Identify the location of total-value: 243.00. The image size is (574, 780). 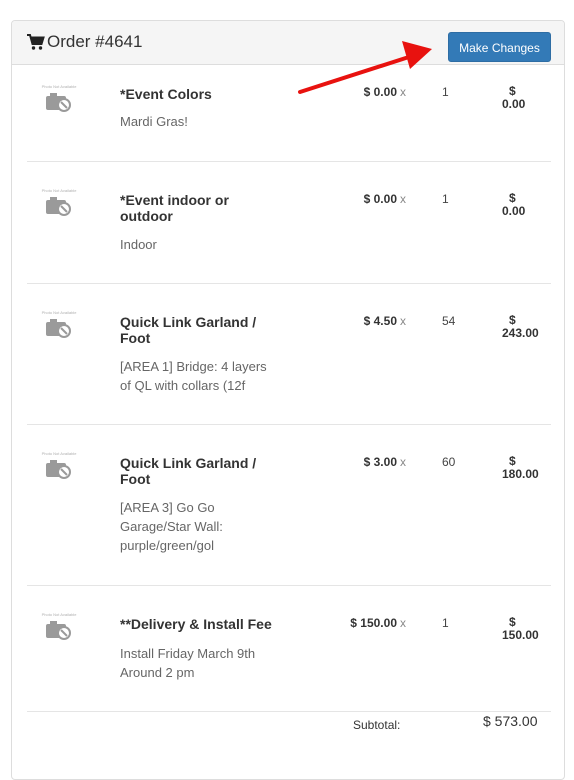
(520, 333).